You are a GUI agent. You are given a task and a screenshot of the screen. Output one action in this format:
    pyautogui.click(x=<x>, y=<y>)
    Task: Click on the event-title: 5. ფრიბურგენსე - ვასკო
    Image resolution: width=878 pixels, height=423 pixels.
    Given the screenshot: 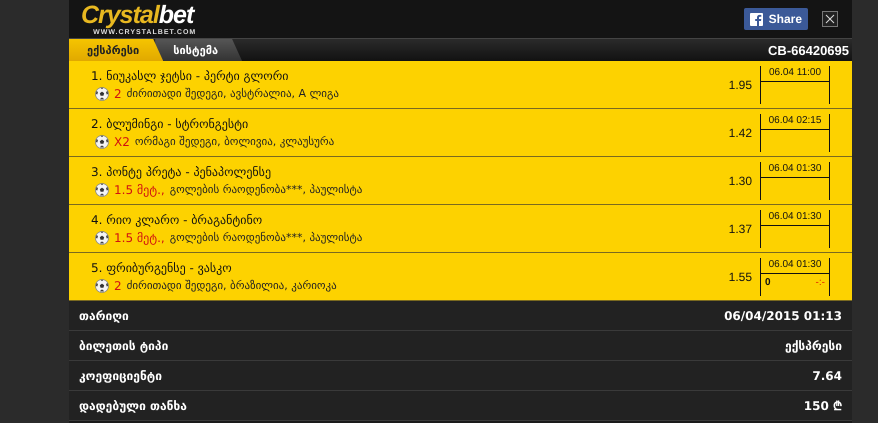 What is the action you would take?
    pyautogui.click(x=162, y=267)
    